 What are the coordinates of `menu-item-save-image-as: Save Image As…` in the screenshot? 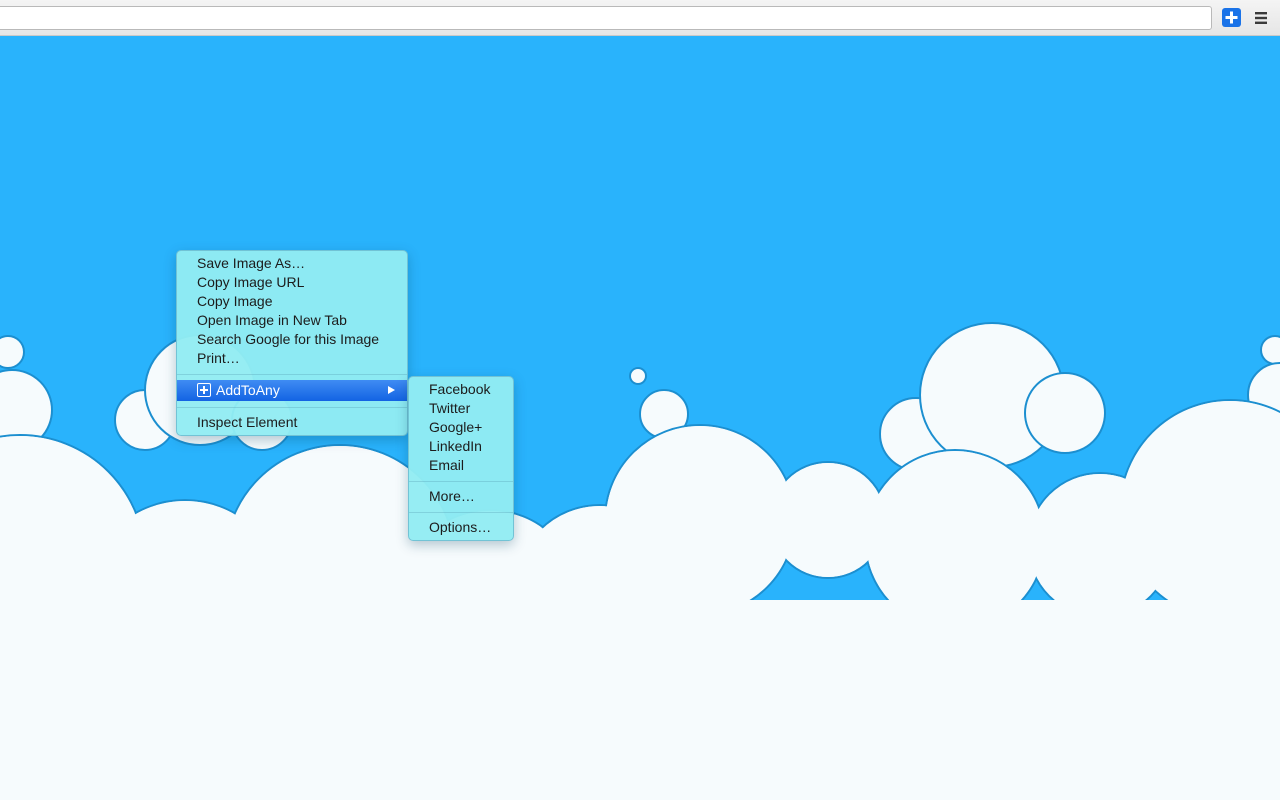 It's located at (292, 263).